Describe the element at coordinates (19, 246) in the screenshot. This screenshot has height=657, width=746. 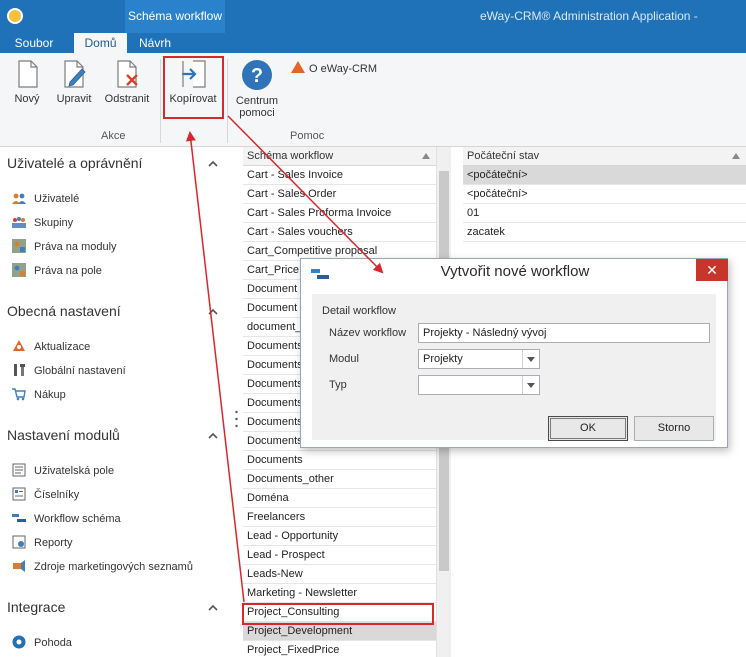
I see `module-rights-icon` at that location.